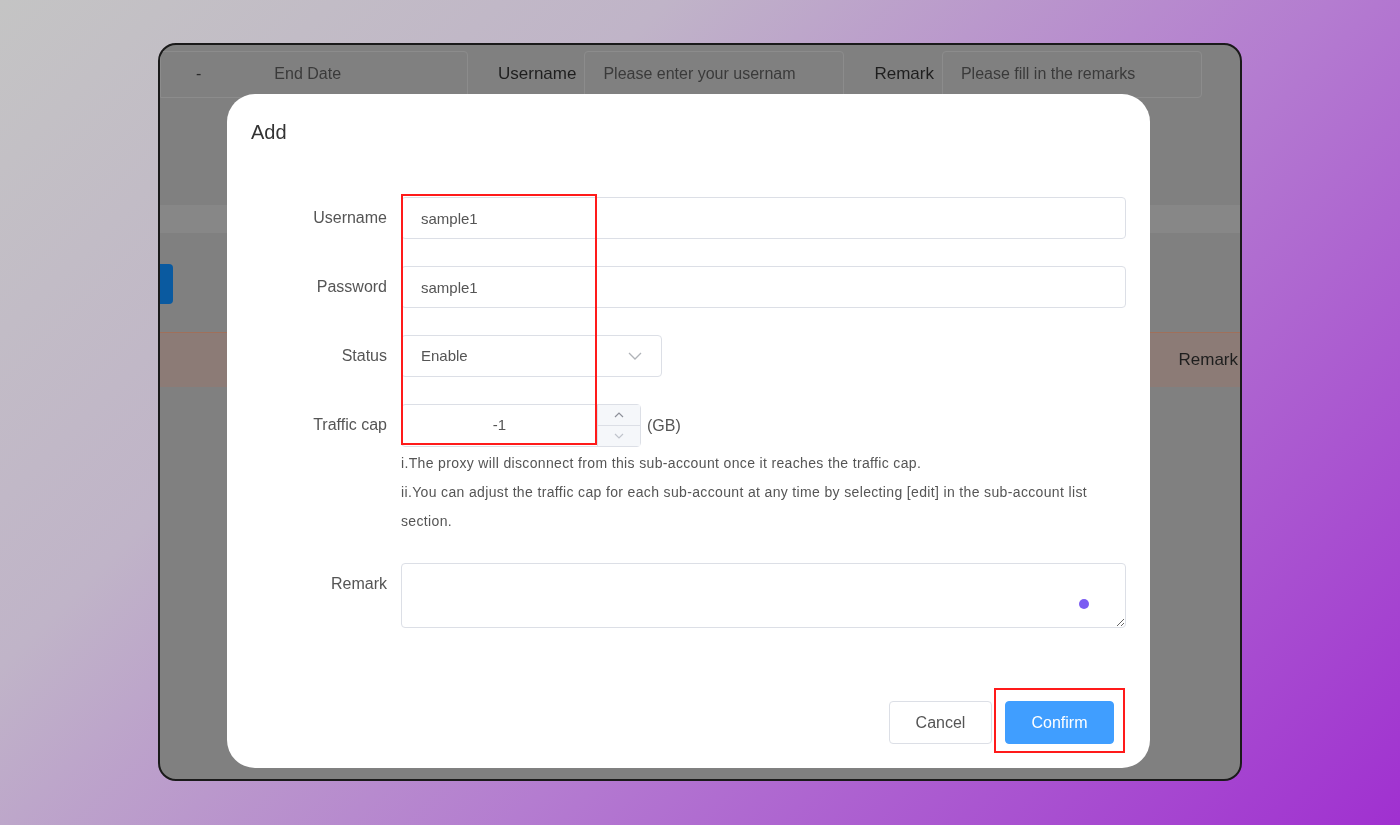 This screenshot has width=1400, height=825. Describe the element at coordinates (744, 507) in the screenshot. I see `hint-text: ii.You can adjust the traffic cap for each sub-account at any time by selecting [edit] in the sub-account list section.` at that location.